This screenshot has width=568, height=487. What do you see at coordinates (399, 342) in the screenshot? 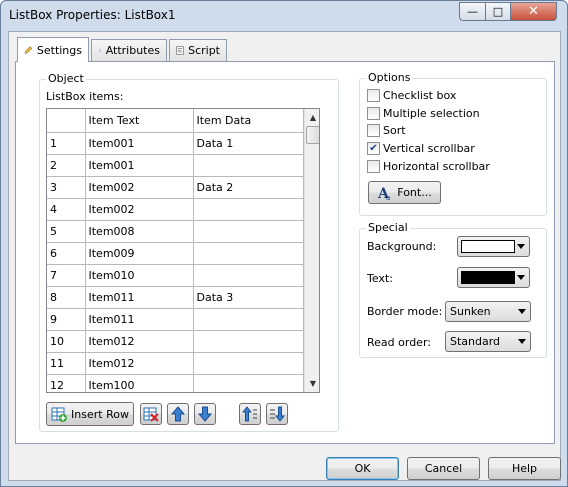
I see `read-order-label: Read order:` at bounding box center [399, 342].